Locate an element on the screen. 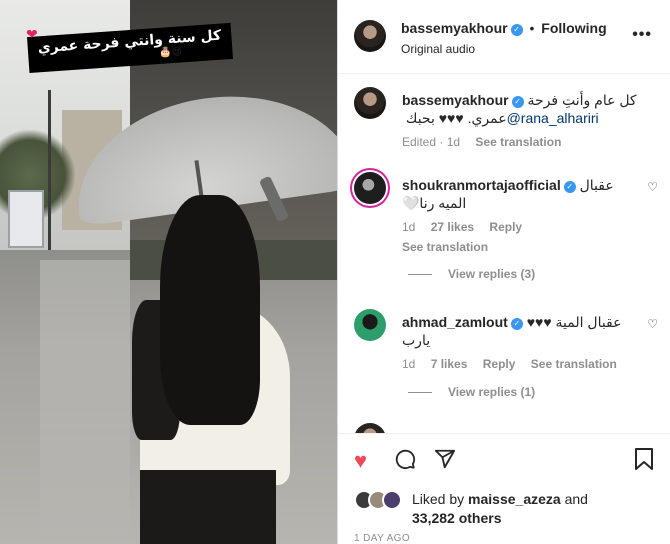  header-user-line: bassemyakhour ✓ • Following is located at coordinates (504, 28).